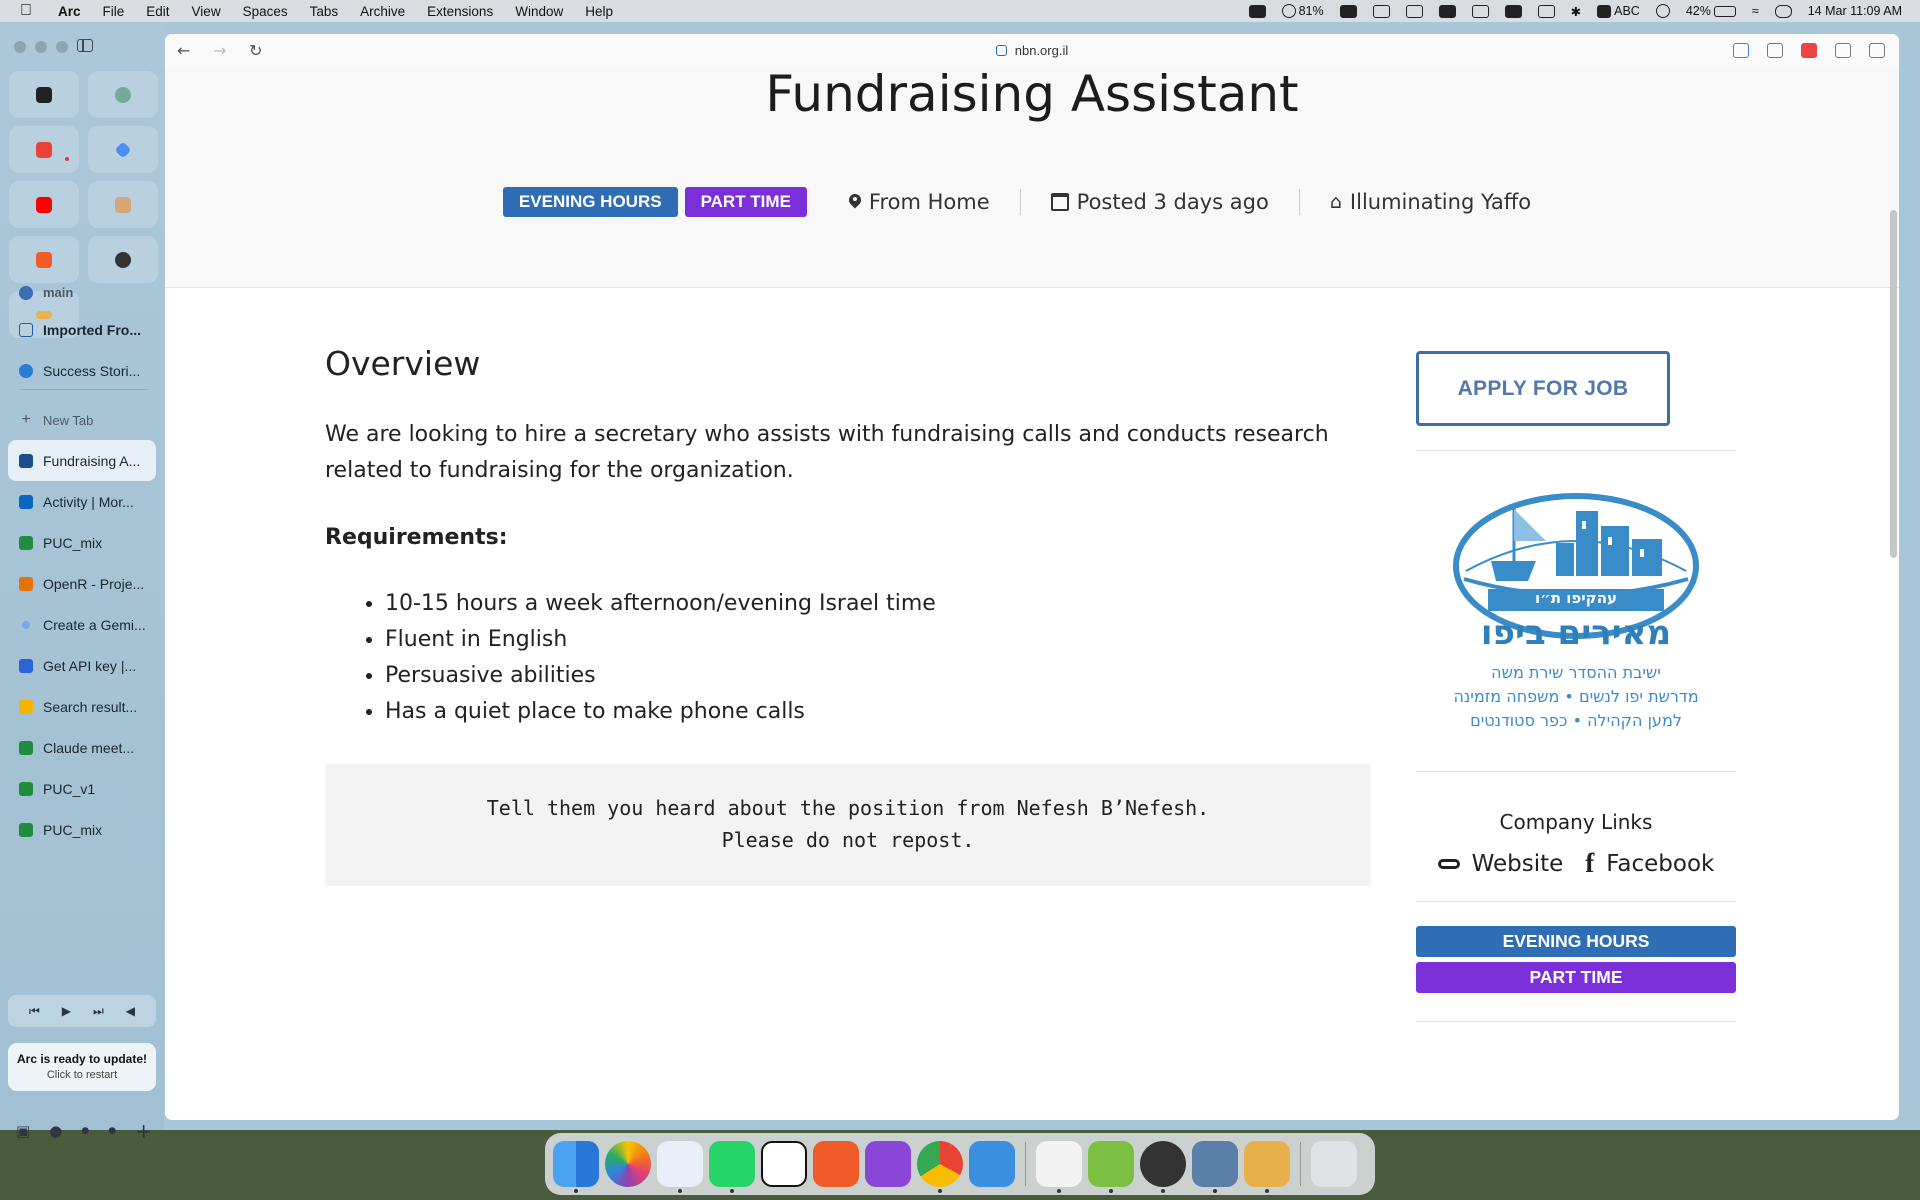 The image size is (1920, 1200). Describe the element at coordinates (44, 149) in the screenshot. I see `favorite-gmail` at that location.